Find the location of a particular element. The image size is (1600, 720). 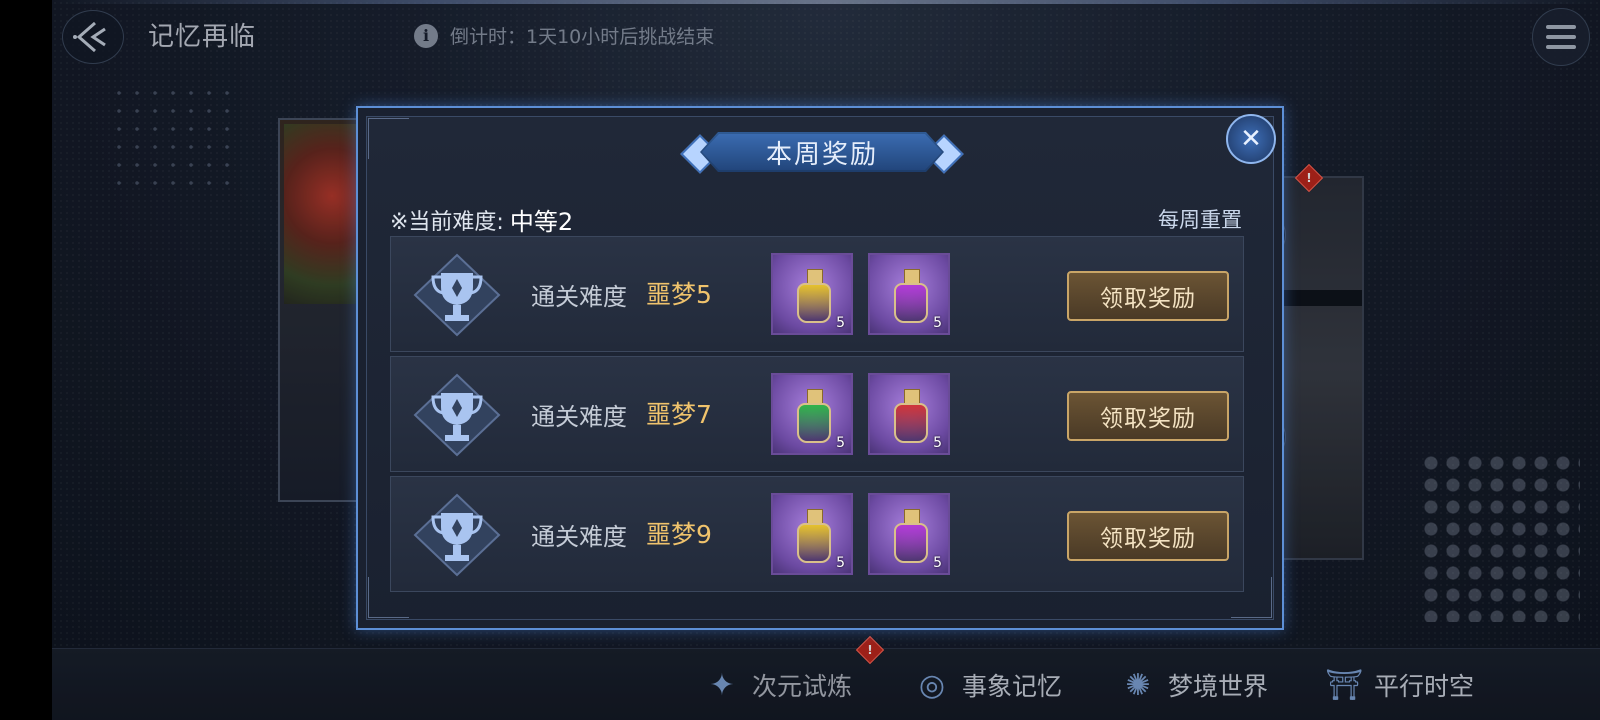

modal-title: 本周奖励 is located at coordinates (821, 154).